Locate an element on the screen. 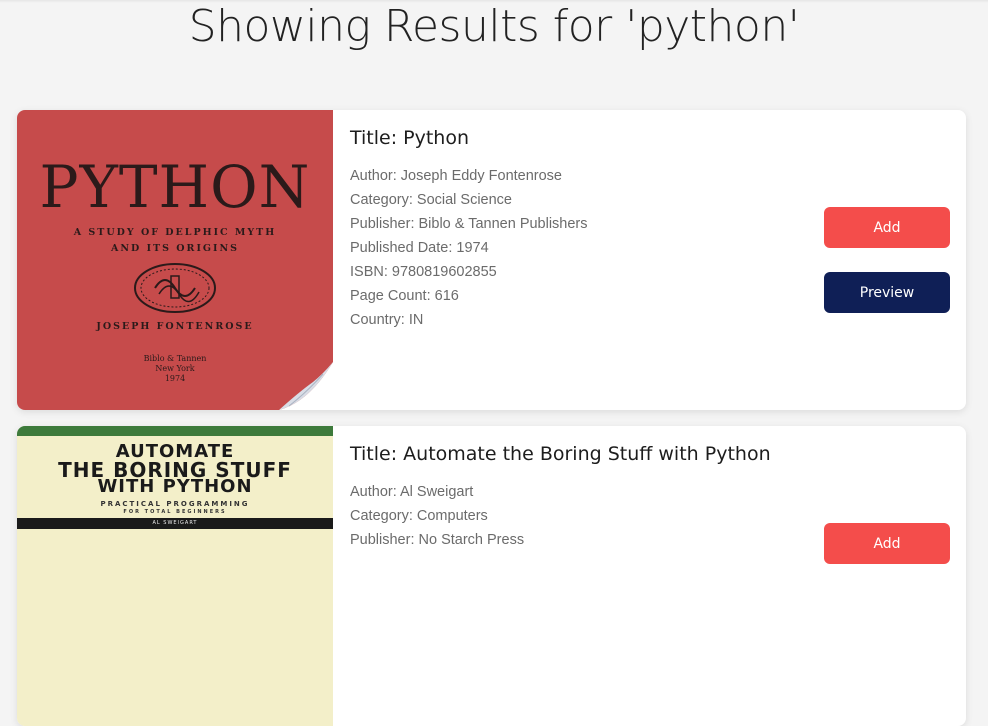 The width and height of the screenshot is (988, 726). published-date-text: Published Date: 1974 is located at coordinates (419, 248).